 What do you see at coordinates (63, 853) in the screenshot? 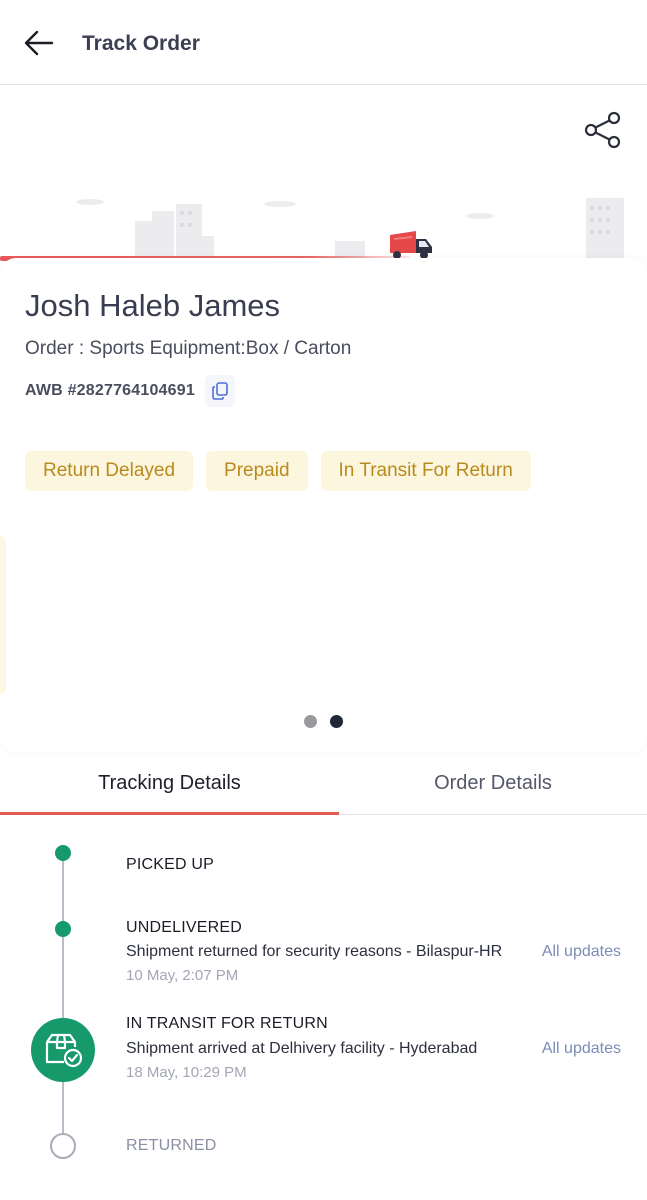
I see `timeline-dot-picked-up` at bounding box center [63, 853].